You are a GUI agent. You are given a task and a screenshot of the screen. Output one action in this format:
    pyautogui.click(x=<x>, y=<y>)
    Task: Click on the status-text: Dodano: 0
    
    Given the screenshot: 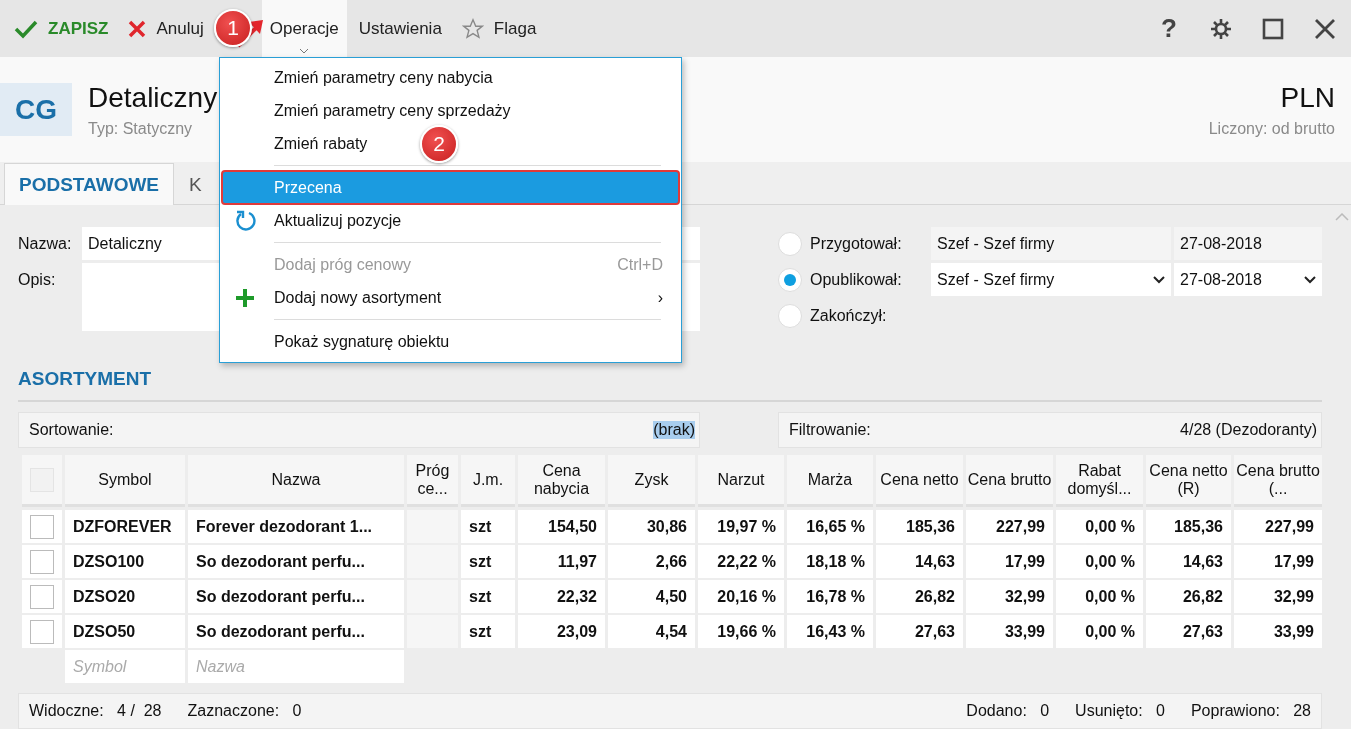 What is the action you would take?
    pyautogui.click(x=1008, y=711)
    